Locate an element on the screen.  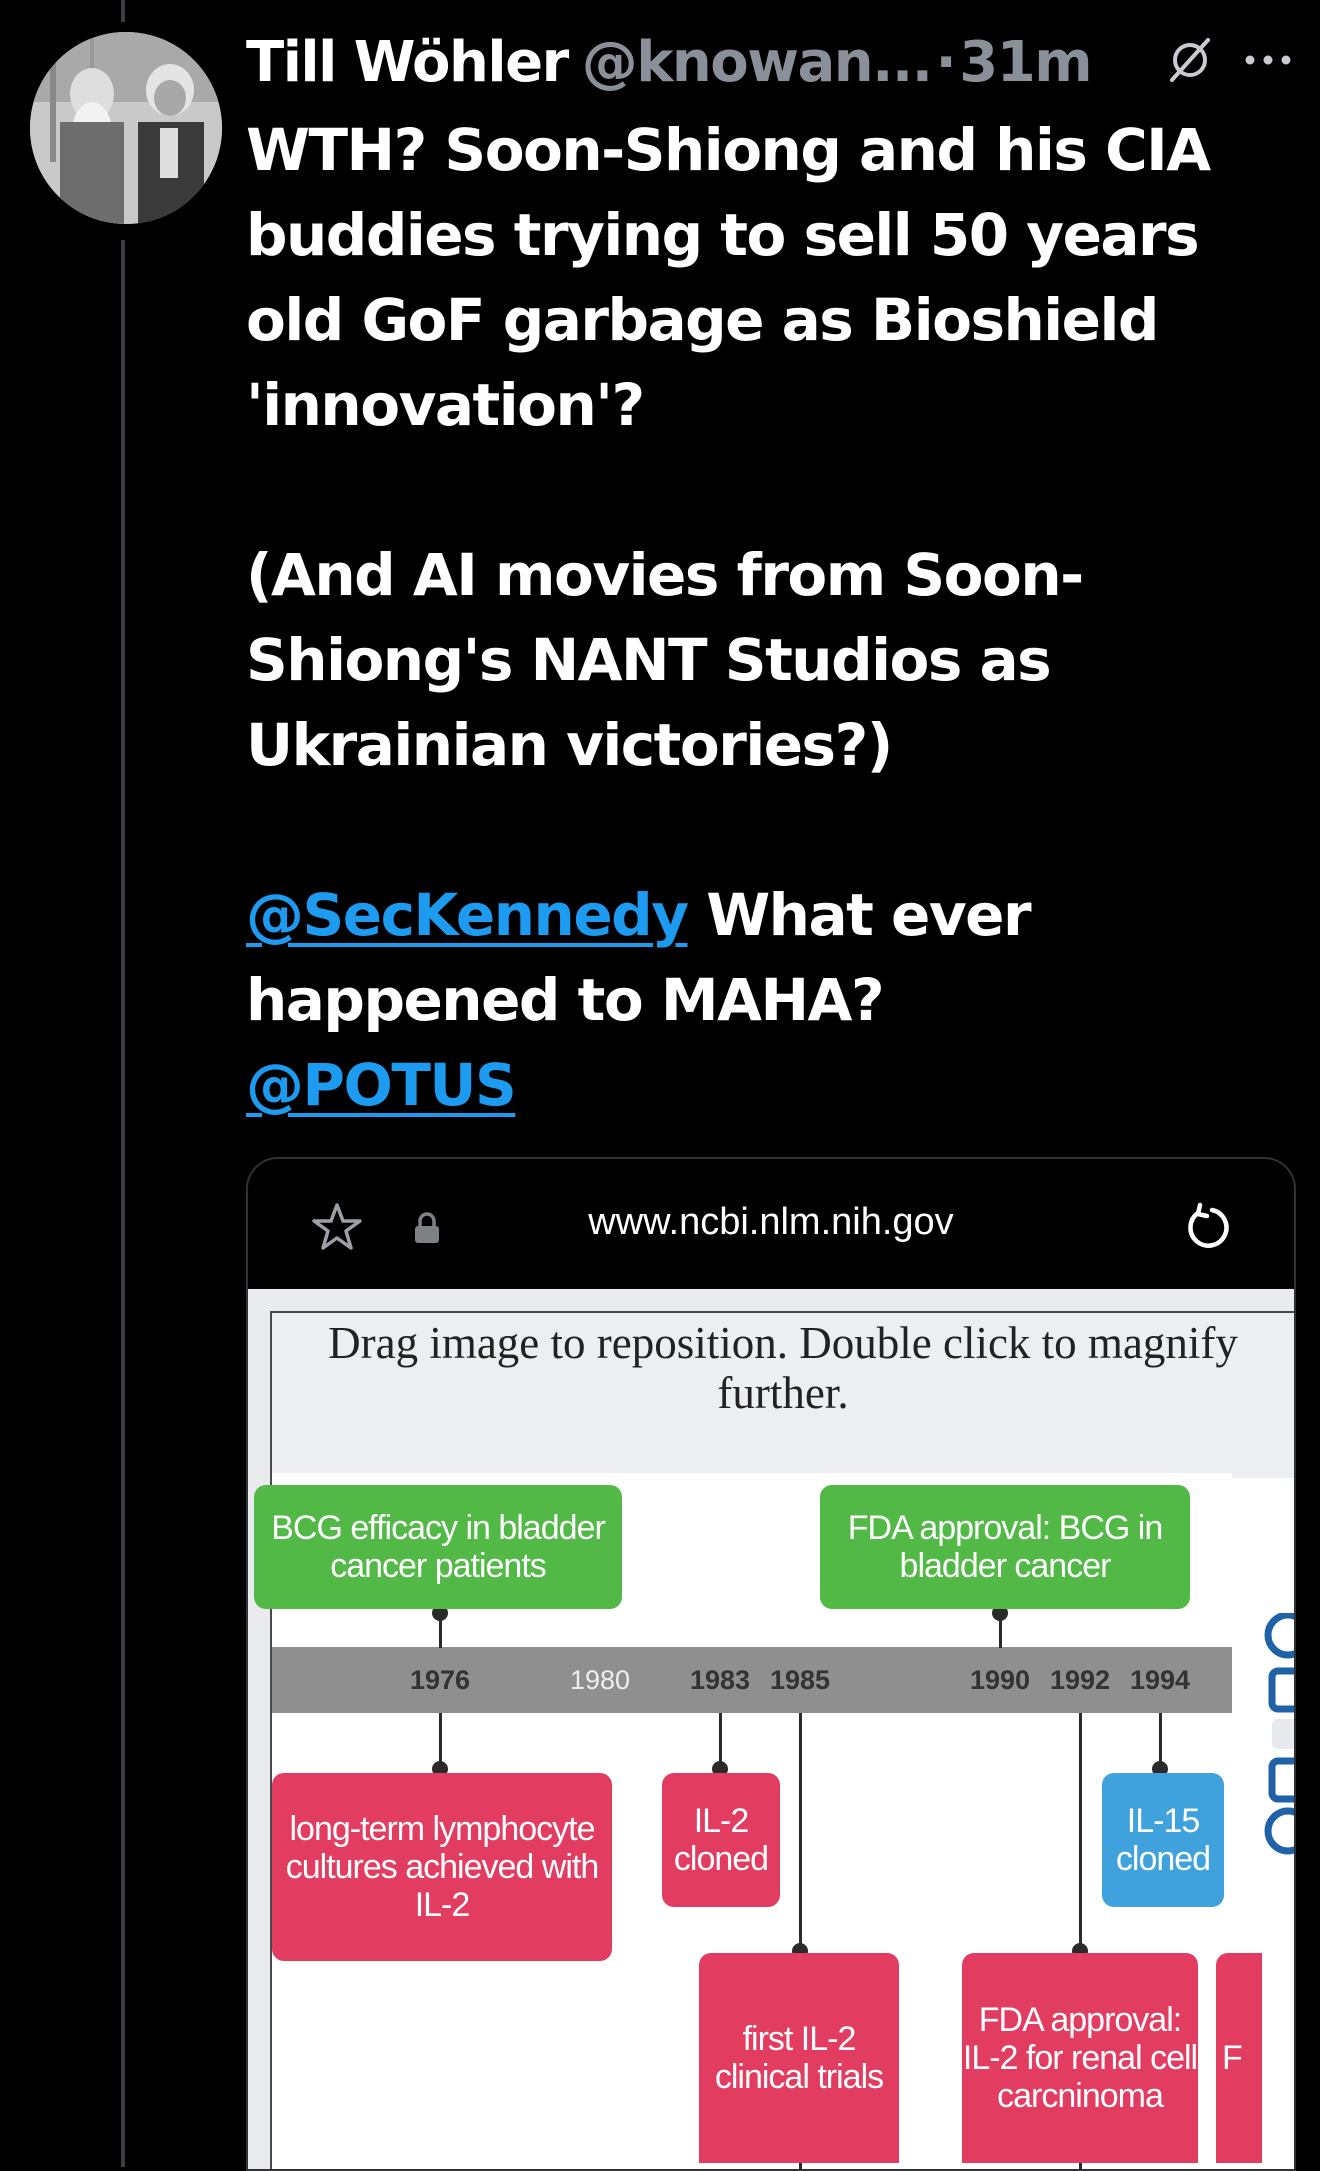
thread-line is located at coordinates (123, 1203).